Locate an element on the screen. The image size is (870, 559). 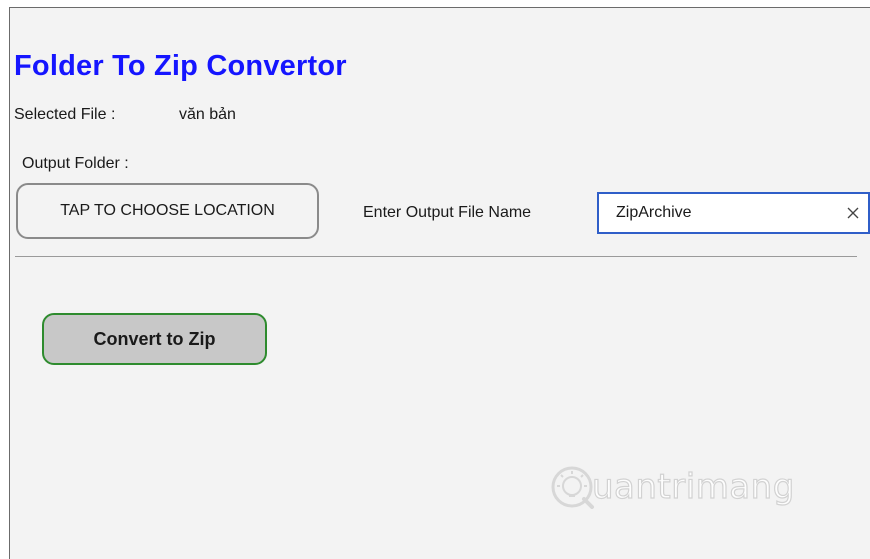
watermark-text: uantrimang is located at coordinates (693, 486).